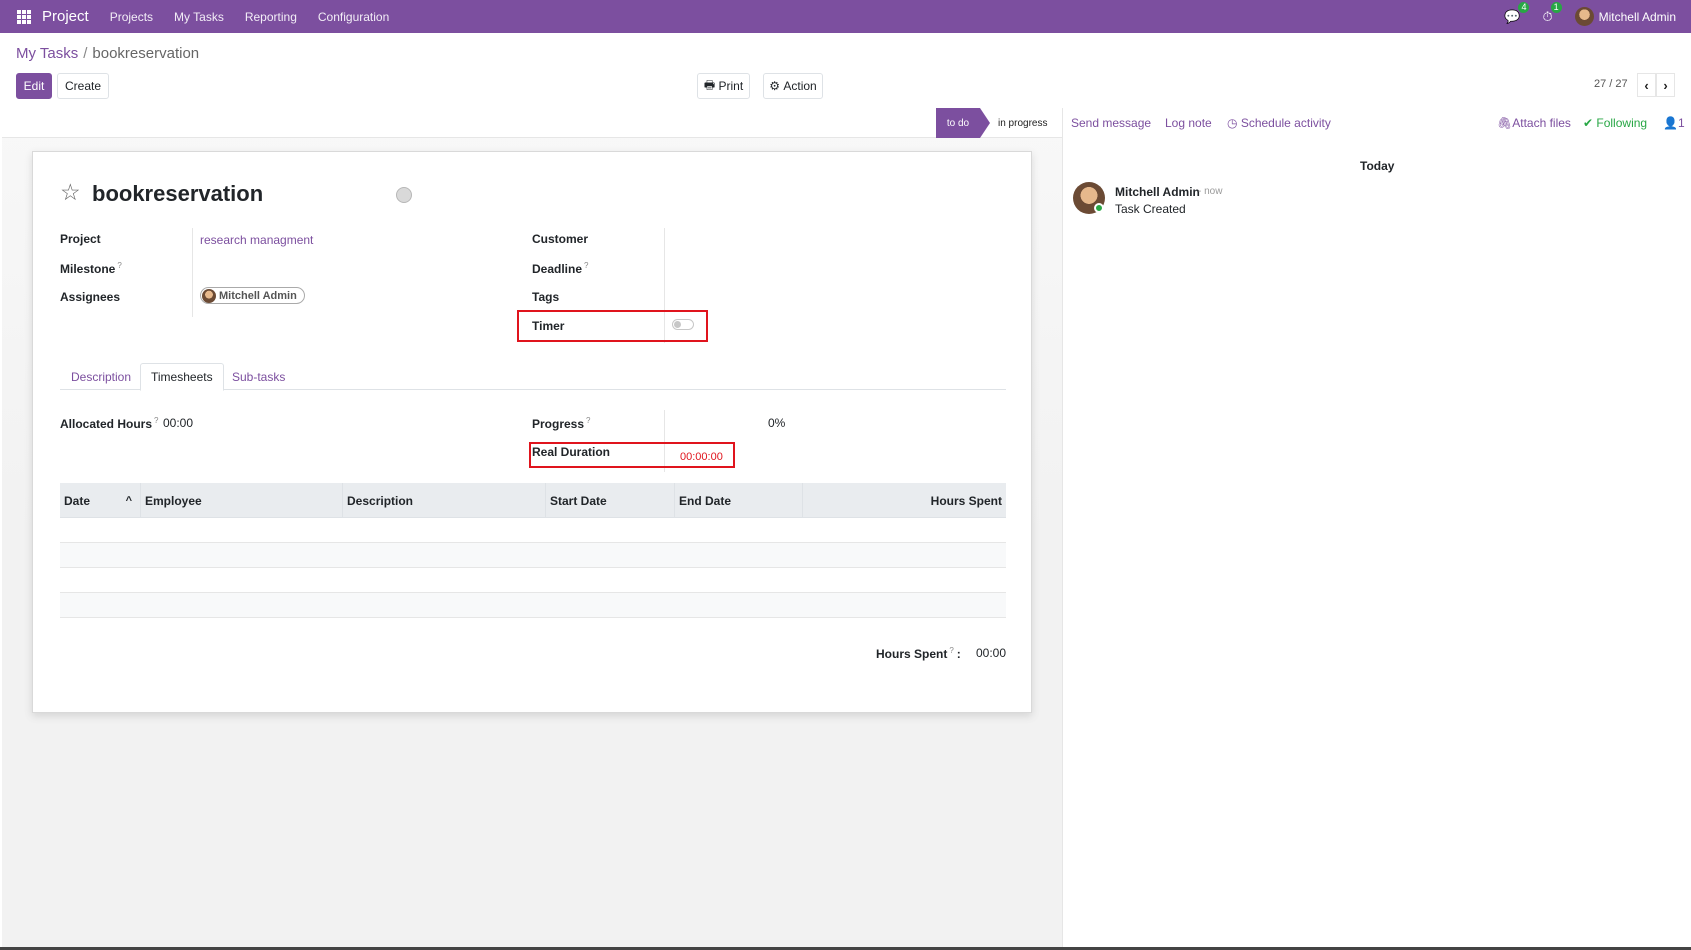  What do you see at coordinates (199, 17) in the screenshot?
I see `nav-my-tasks: My Tasks` at bounding box center [199, 17].